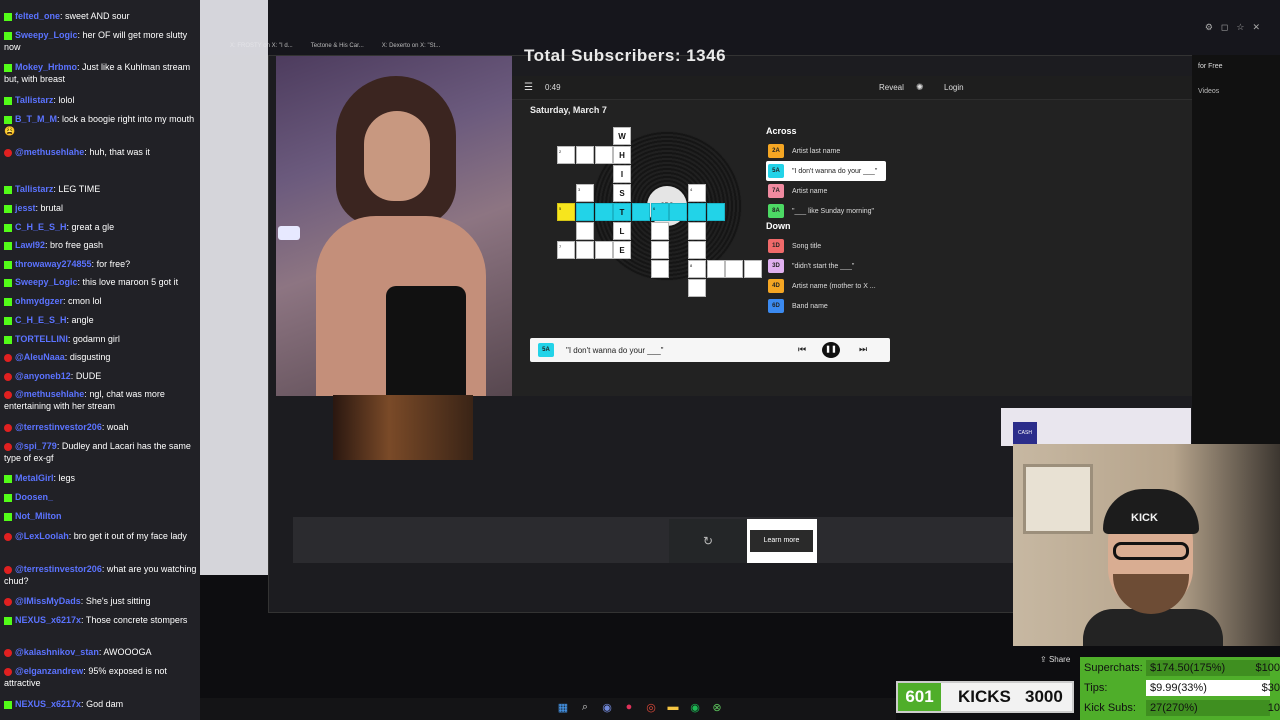 This screenshot has height=720, width=1280. What do you see at coordinates (622, 212) in the screenshot?
I see `grid-cell-highlighted: T` at bounding box center [622, 212].